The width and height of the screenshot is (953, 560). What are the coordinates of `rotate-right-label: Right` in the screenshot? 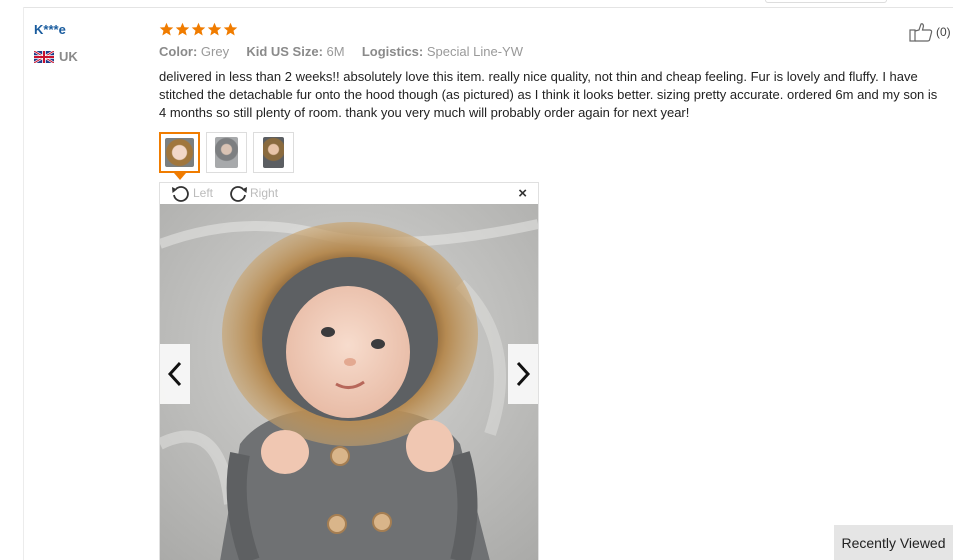 It's located at (264, 193).